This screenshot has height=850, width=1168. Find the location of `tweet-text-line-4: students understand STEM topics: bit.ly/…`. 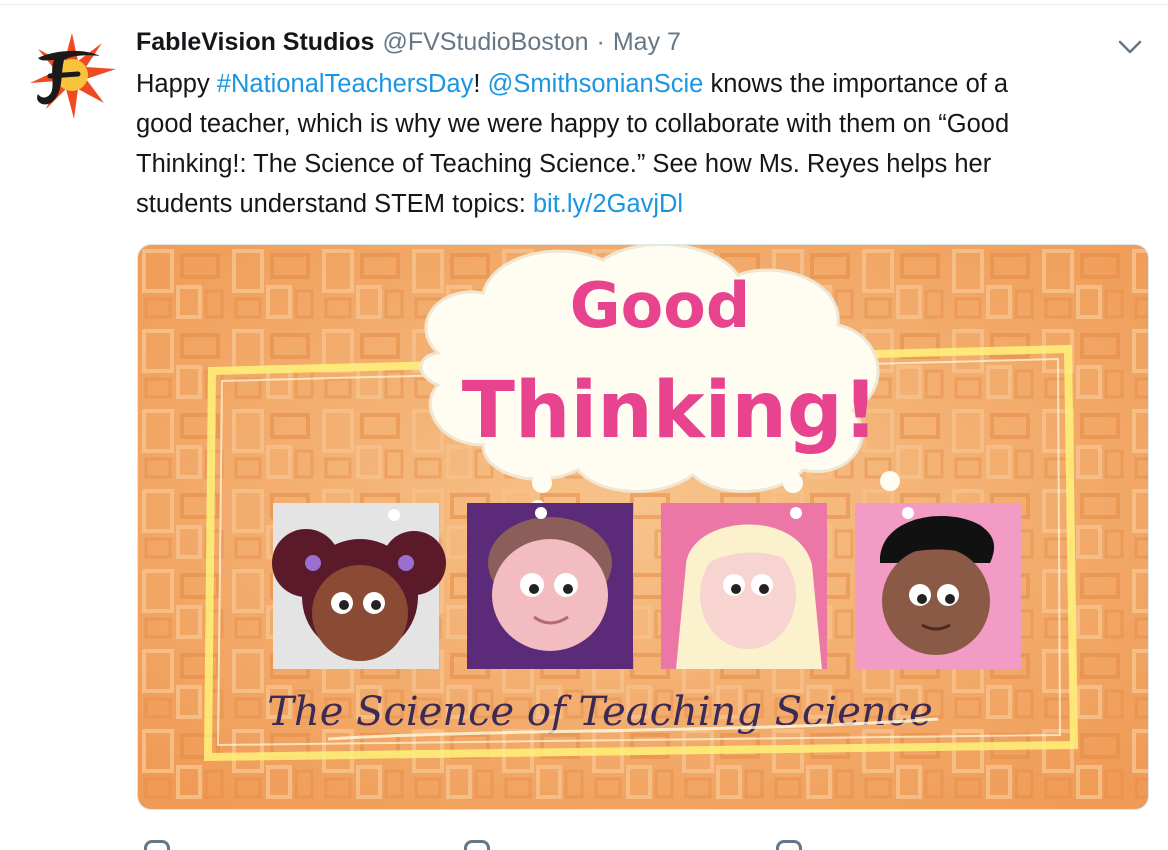

tweet-text-line-4: students understand STEM topics: bit.ly/… is located at coordinates (410, 204).